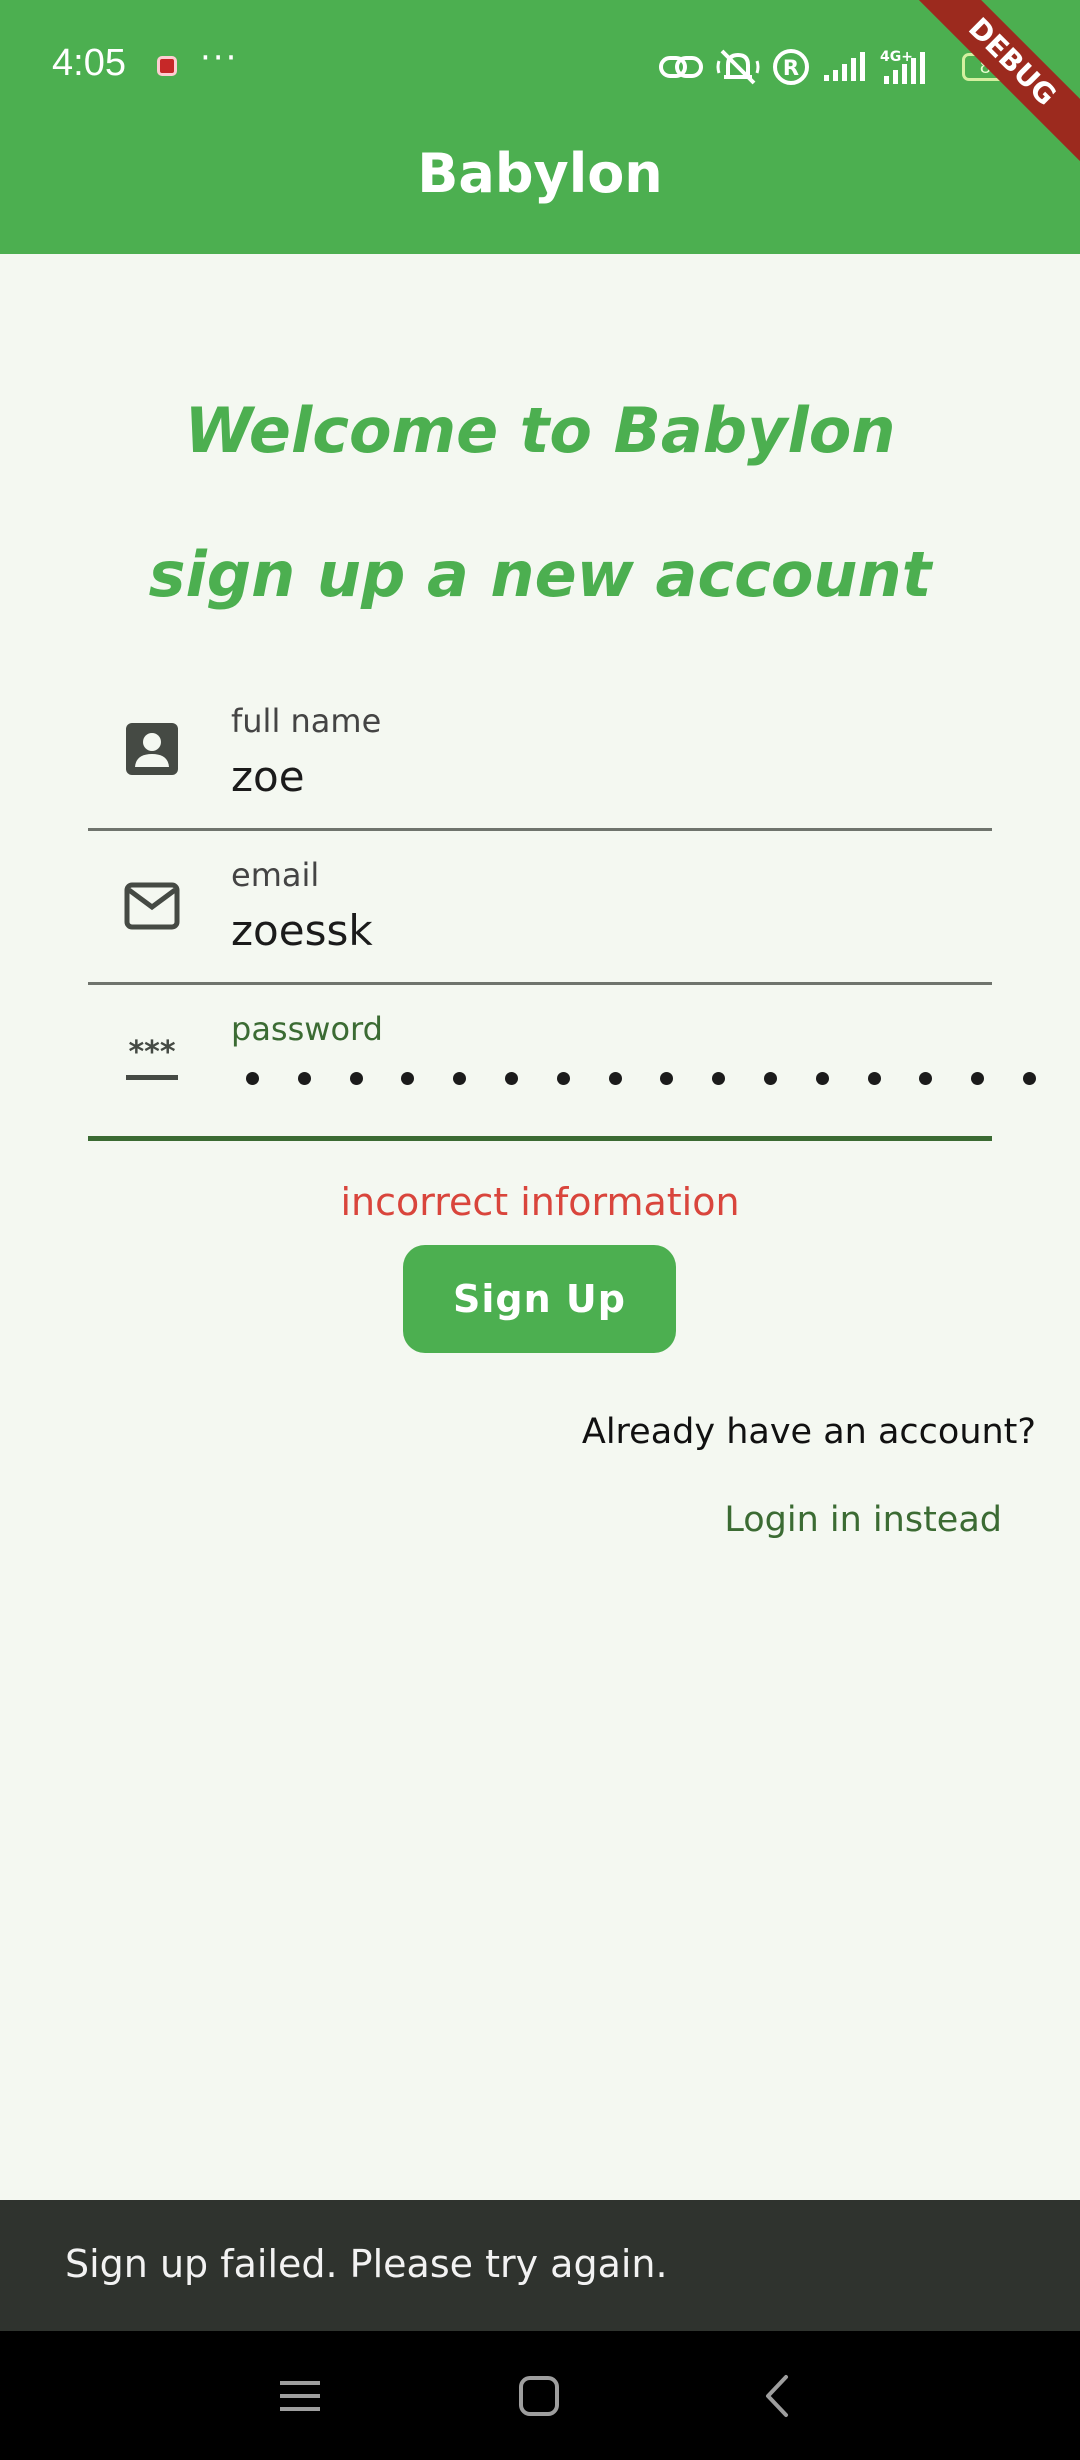  Describe the element at coordinates (366, 2264) in the screenshot. I see `snackbar-message: Sign up failed. Please try again.` at that location.